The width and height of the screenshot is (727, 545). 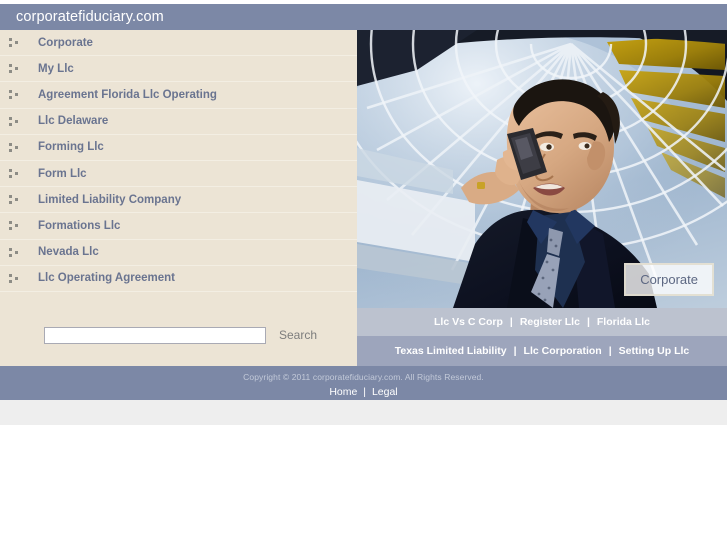 What do you see at coordinates (106, 278) in the screenshot?
I see `sidebar-item-label: Llc Operating Agreement` at bounding box center [106, 278].